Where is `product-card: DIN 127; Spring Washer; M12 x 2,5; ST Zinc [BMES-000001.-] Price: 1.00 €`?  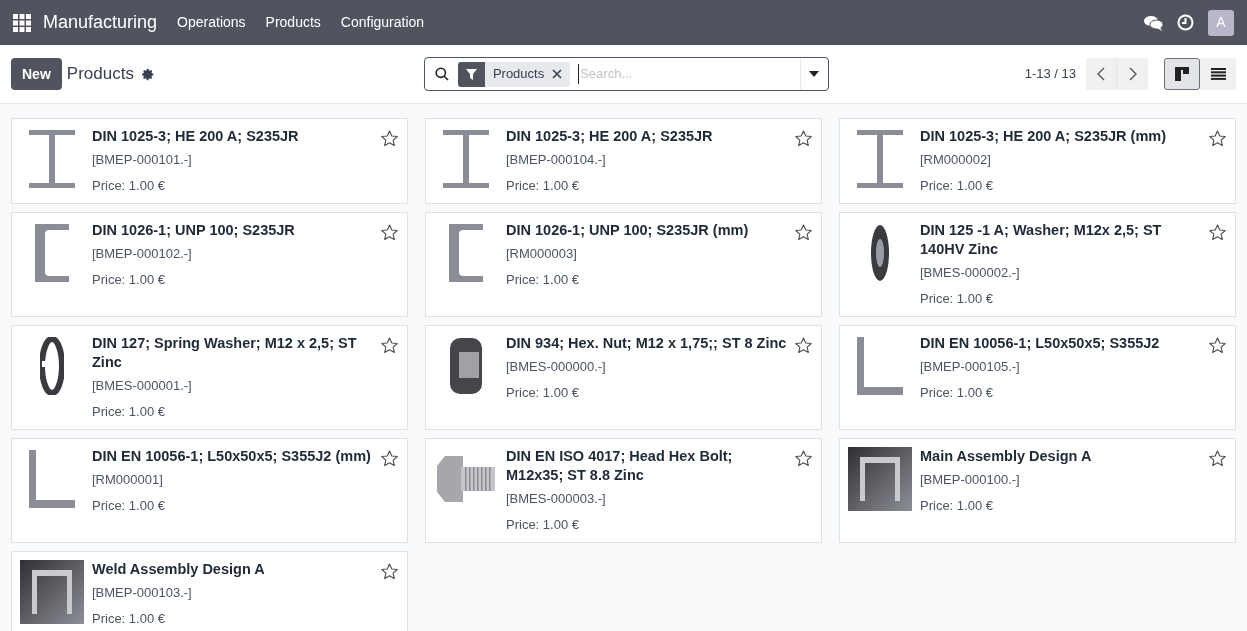 product-card: DIN 127; Spring Washer; M12 x 2,5; ST Zinc [BMES-000001.-] Price: 1.00 € is located at coordinates (209, 377).